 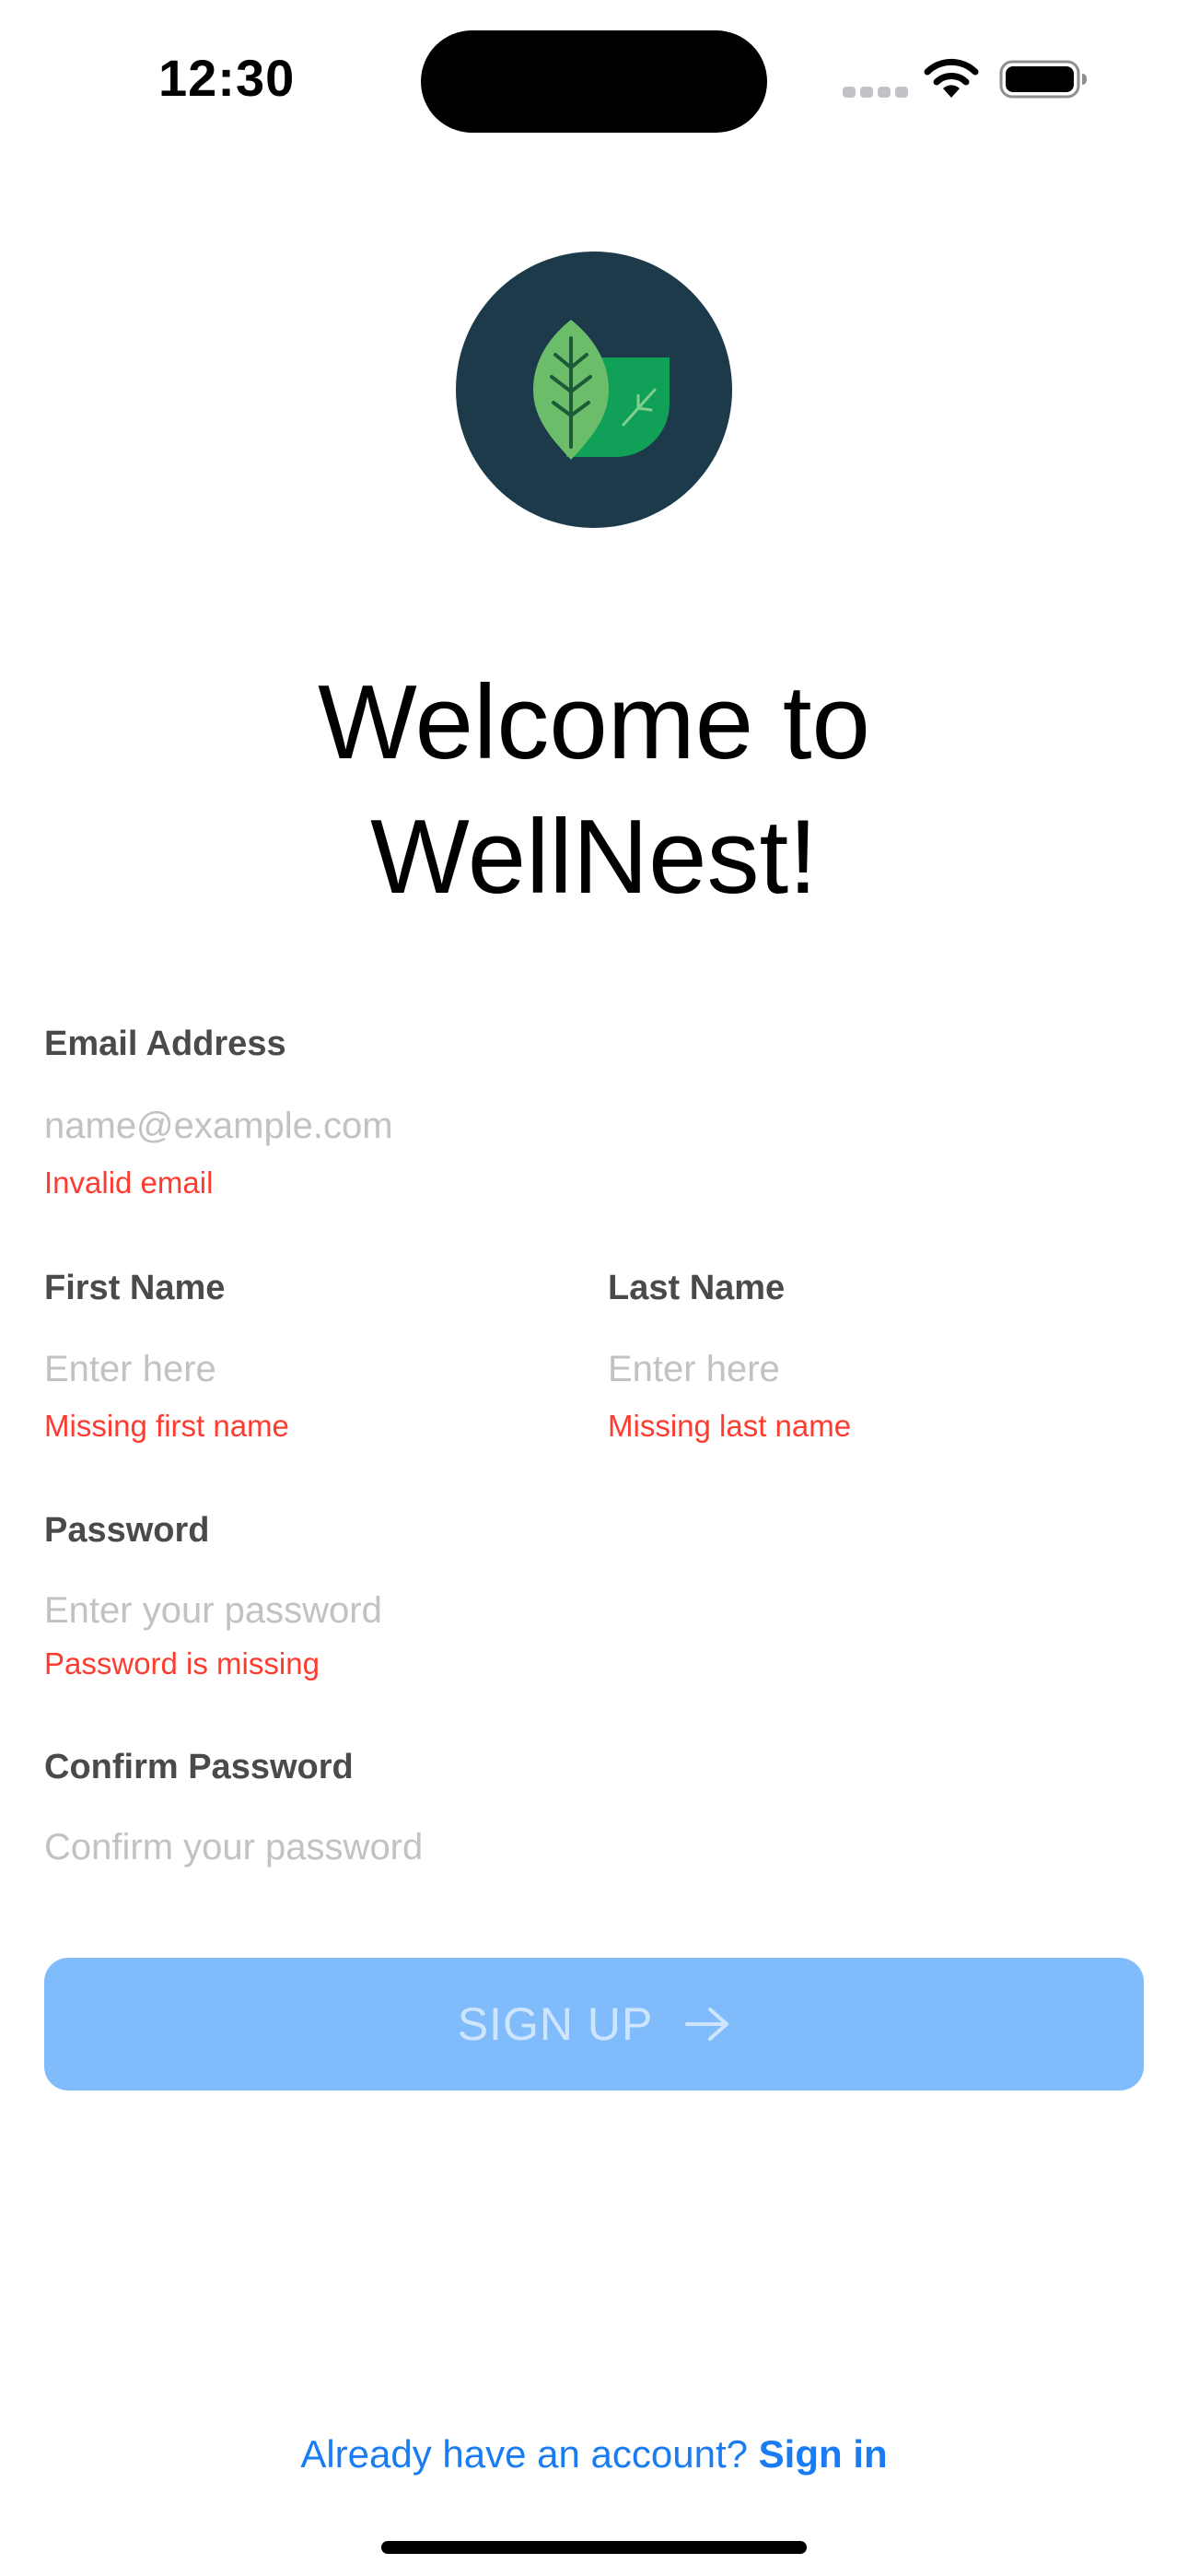 What do you see at coordinates (135, 1288) in the screenshot?
I see `first-name-label: First Name` at bounding box center [135, 1288].